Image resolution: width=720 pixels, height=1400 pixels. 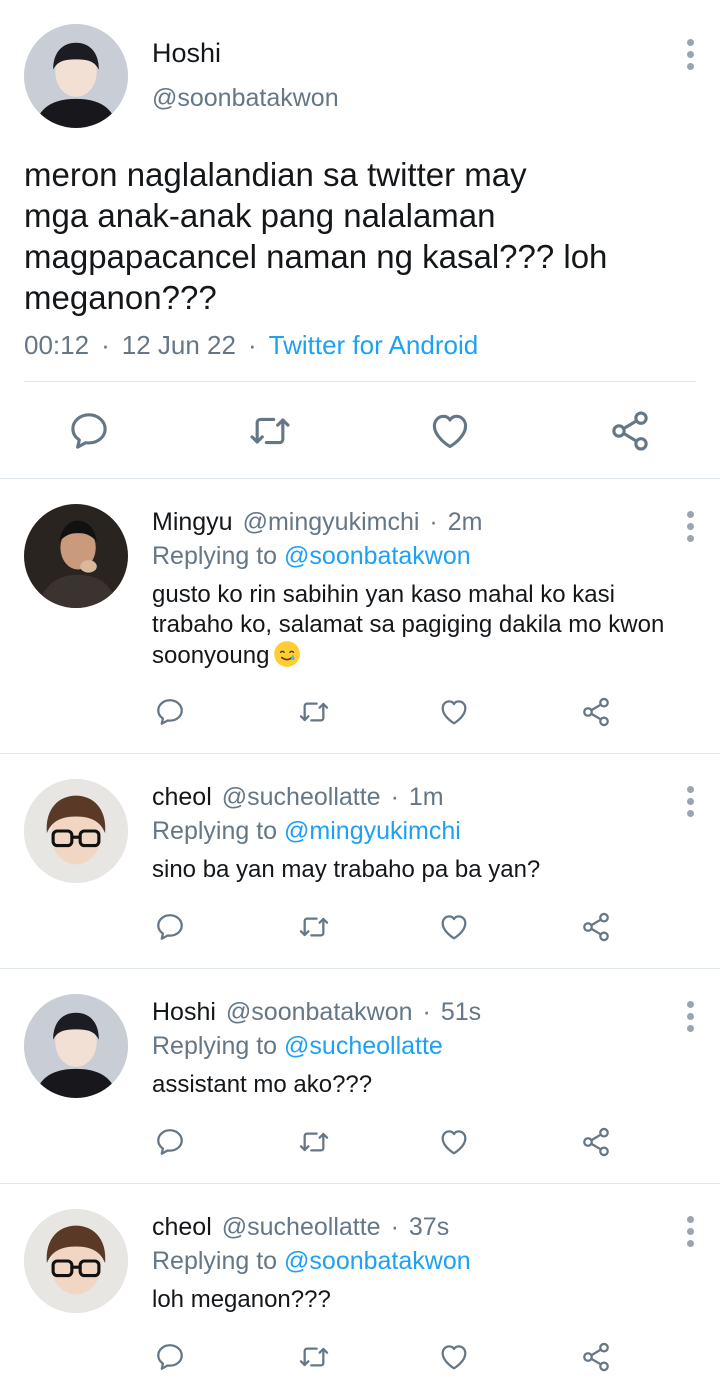 I want to click on replying-to: Replying to @mingyukimchi, so click(x=306, y=831).